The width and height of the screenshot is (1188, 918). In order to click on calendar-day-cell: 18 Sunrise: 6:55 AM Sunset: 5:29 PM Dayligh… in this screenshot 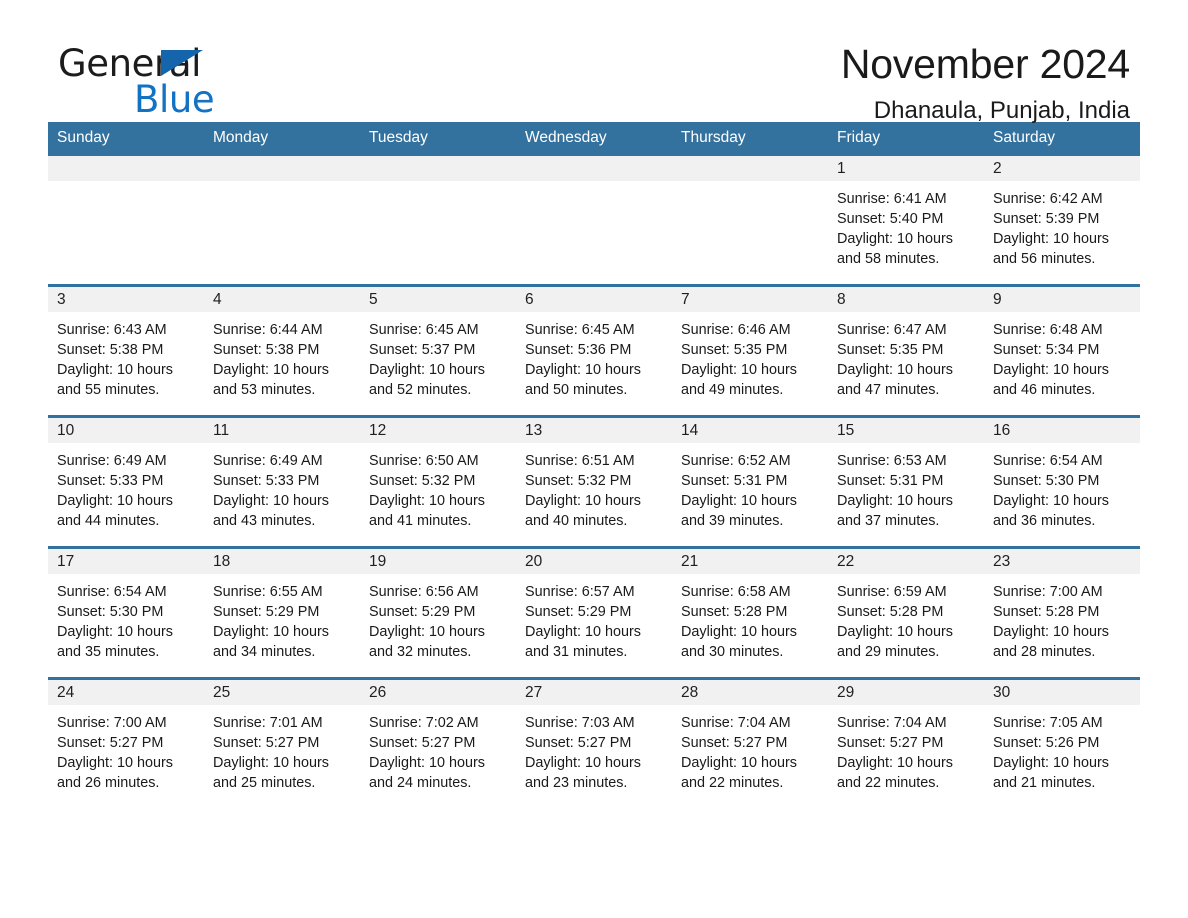, I will do `click(282, 612)`.